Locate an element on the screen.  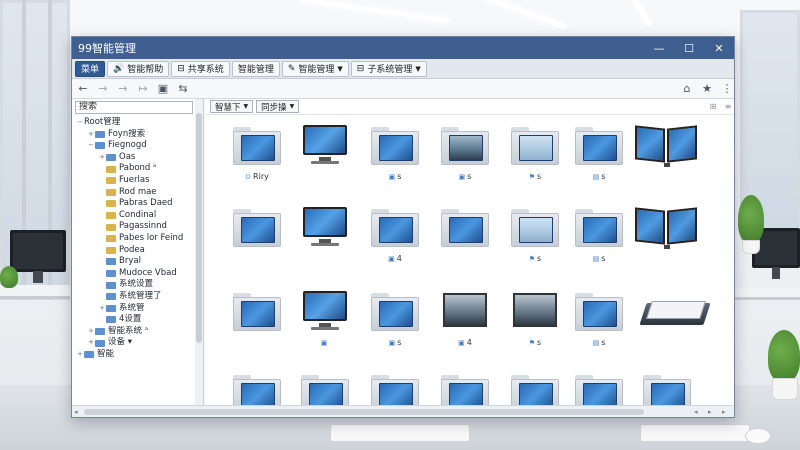
tree-scroll-thumb is located at coordinates (199, 228).